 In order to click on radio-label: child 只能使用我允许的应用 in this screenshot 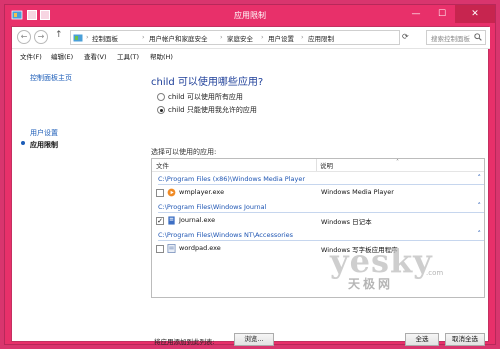, I will do `click(212, 110)`.